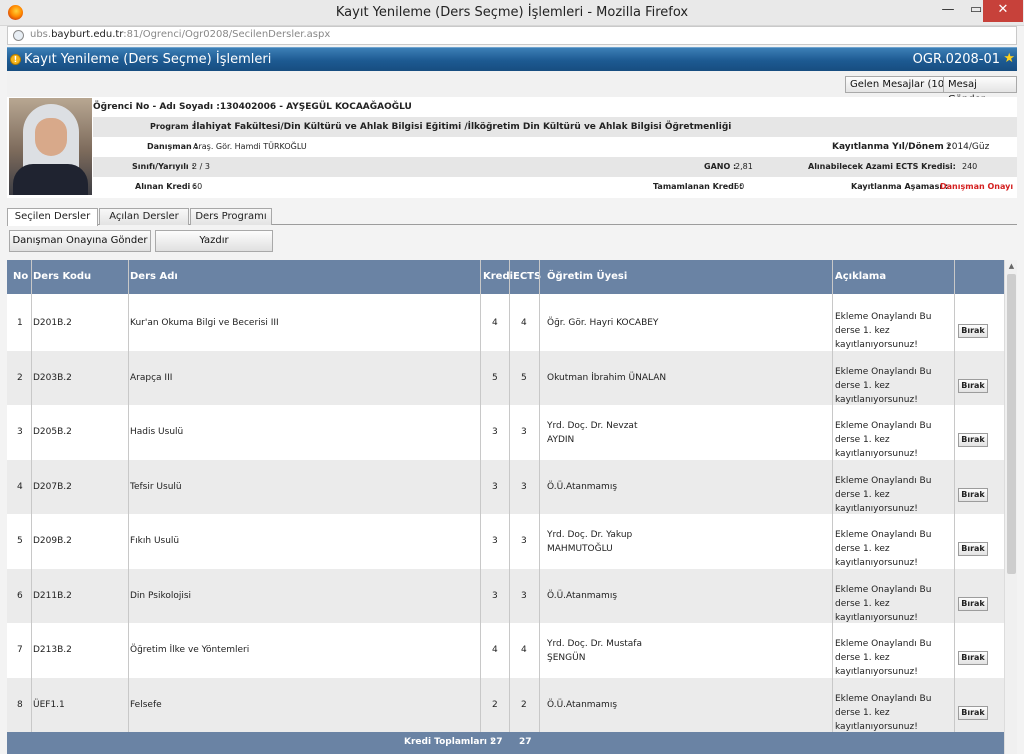 This screenshot has height=754, width=1024. Describe the element at coordinates (449, 742) in the screenshot. I see `totals-label: Kredi Toplamları :` at that location.